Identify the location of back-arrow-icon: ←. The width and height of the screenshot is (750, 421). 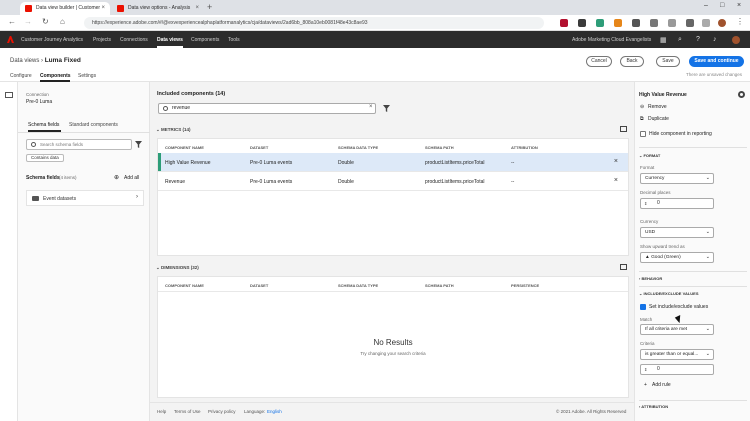
(12, 21).